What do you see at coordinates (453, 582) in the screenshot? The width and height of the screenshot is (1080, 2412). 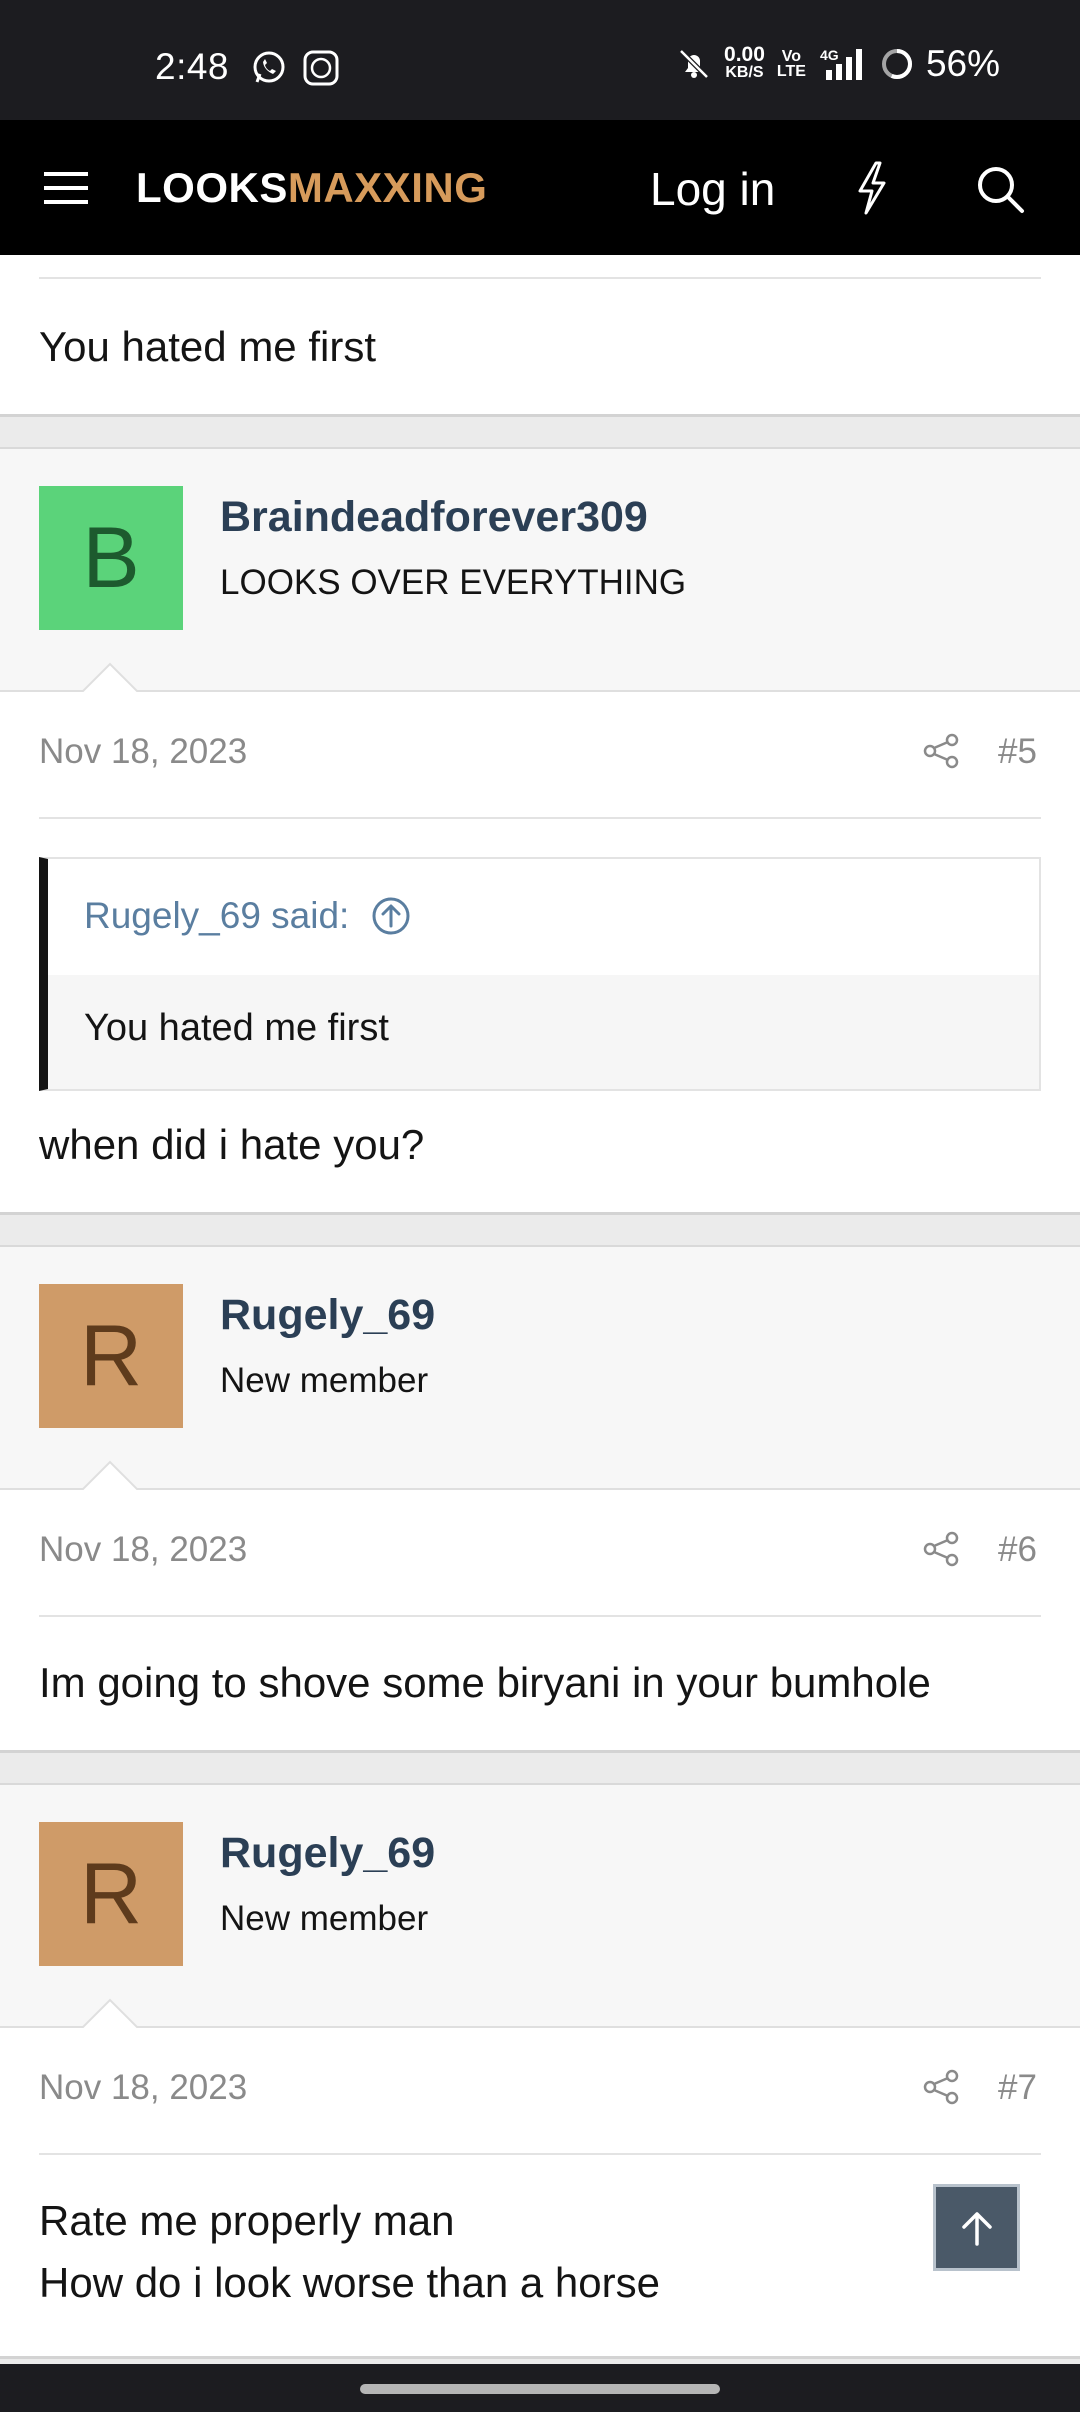 I see `user-title: LOOKS OVER EVERYTHING` at bounding box center [453, 582].